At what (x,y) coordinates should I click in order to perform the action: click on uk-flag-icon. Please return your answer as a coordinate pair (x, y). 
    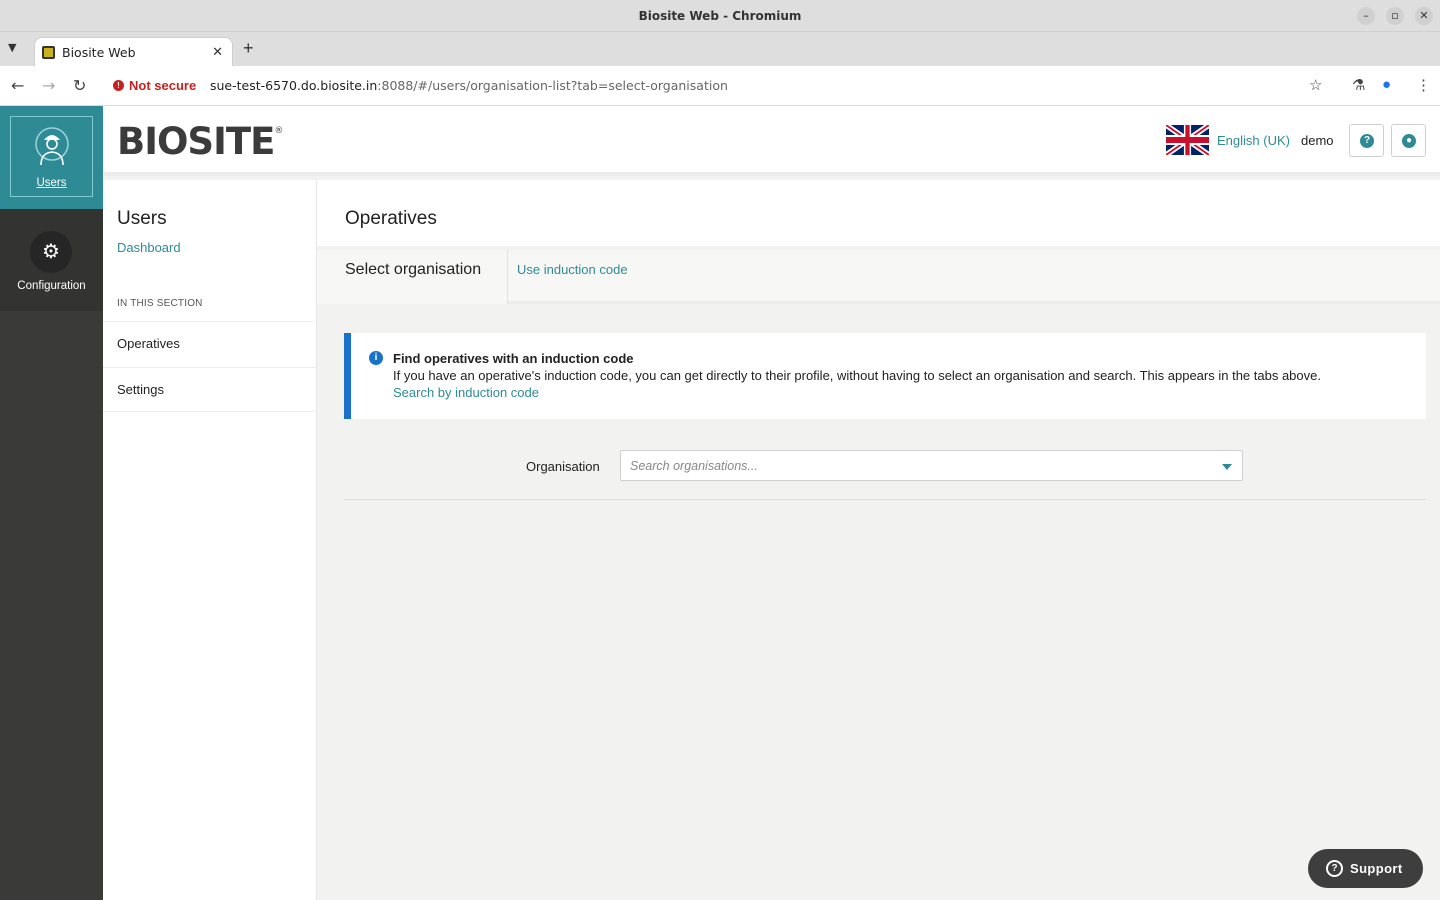
    Looking at the image, I should click on (1187, 140).